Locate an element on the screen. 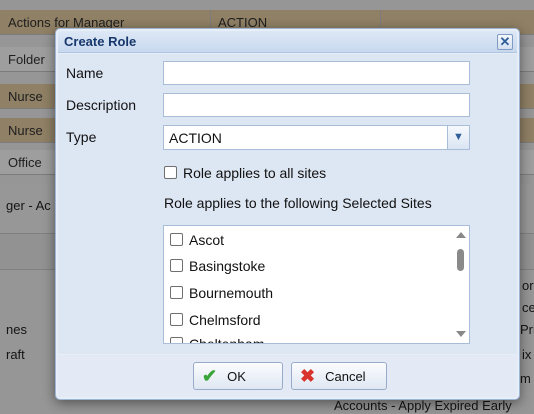 This screenshot has height=414, width=534. cancel-label: Cancel is located at coordinates (345, 376).